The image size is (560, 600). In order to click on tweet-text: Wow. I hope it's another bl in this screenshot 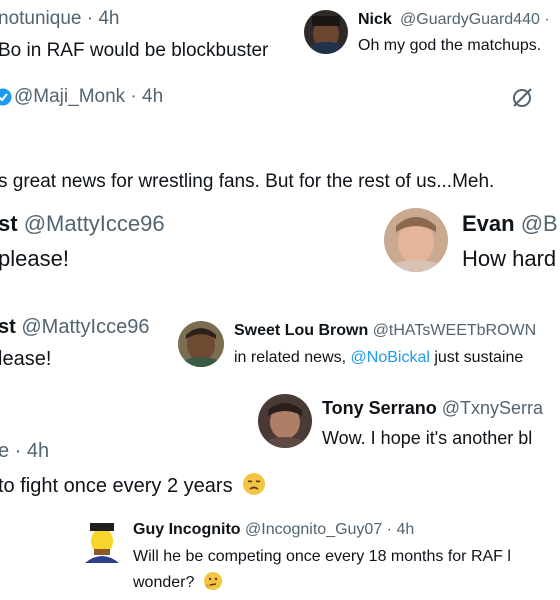, I will do `click(427, 438)`.